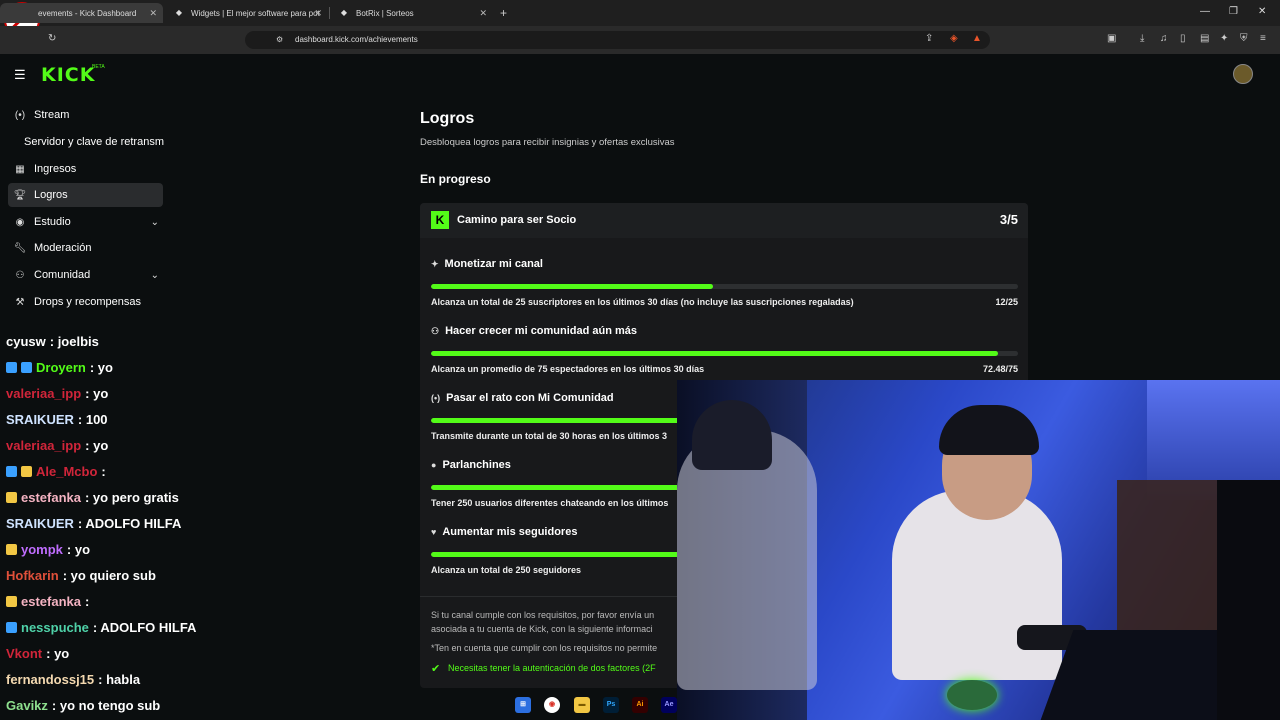 The height and width of the screenshot is (720, 1280). I want to click on sidebar-item-label: Comunidad, so click(62, 275).